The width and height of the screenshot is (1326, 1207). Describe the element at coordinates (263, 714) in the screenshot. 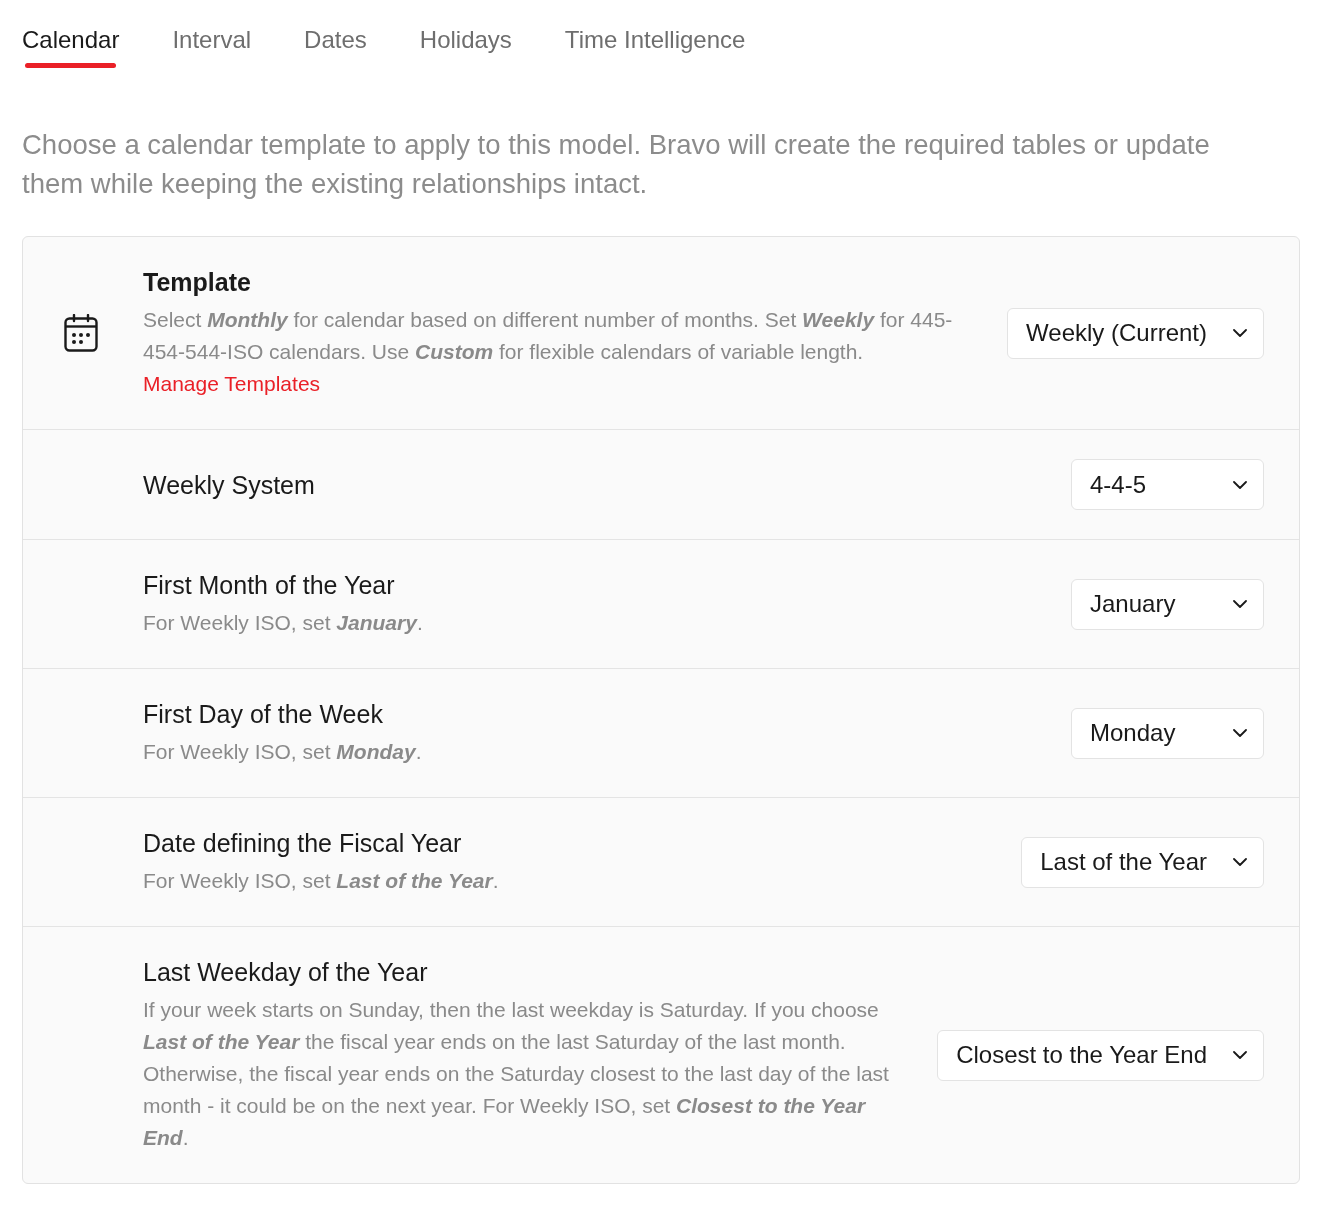

I see `setting-title: First Day of the Week` at that location.